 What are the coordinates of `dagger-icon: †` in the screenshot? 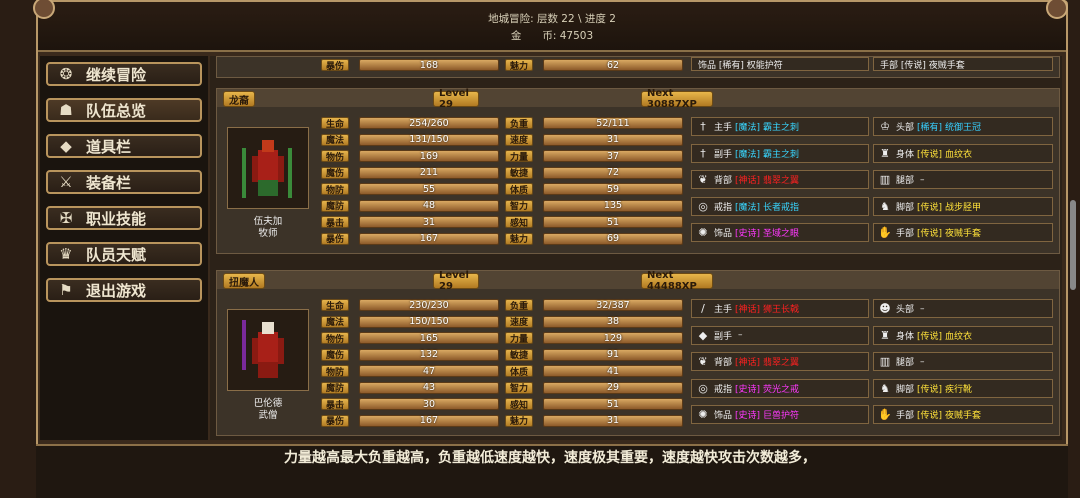 It's located at (703, 153).